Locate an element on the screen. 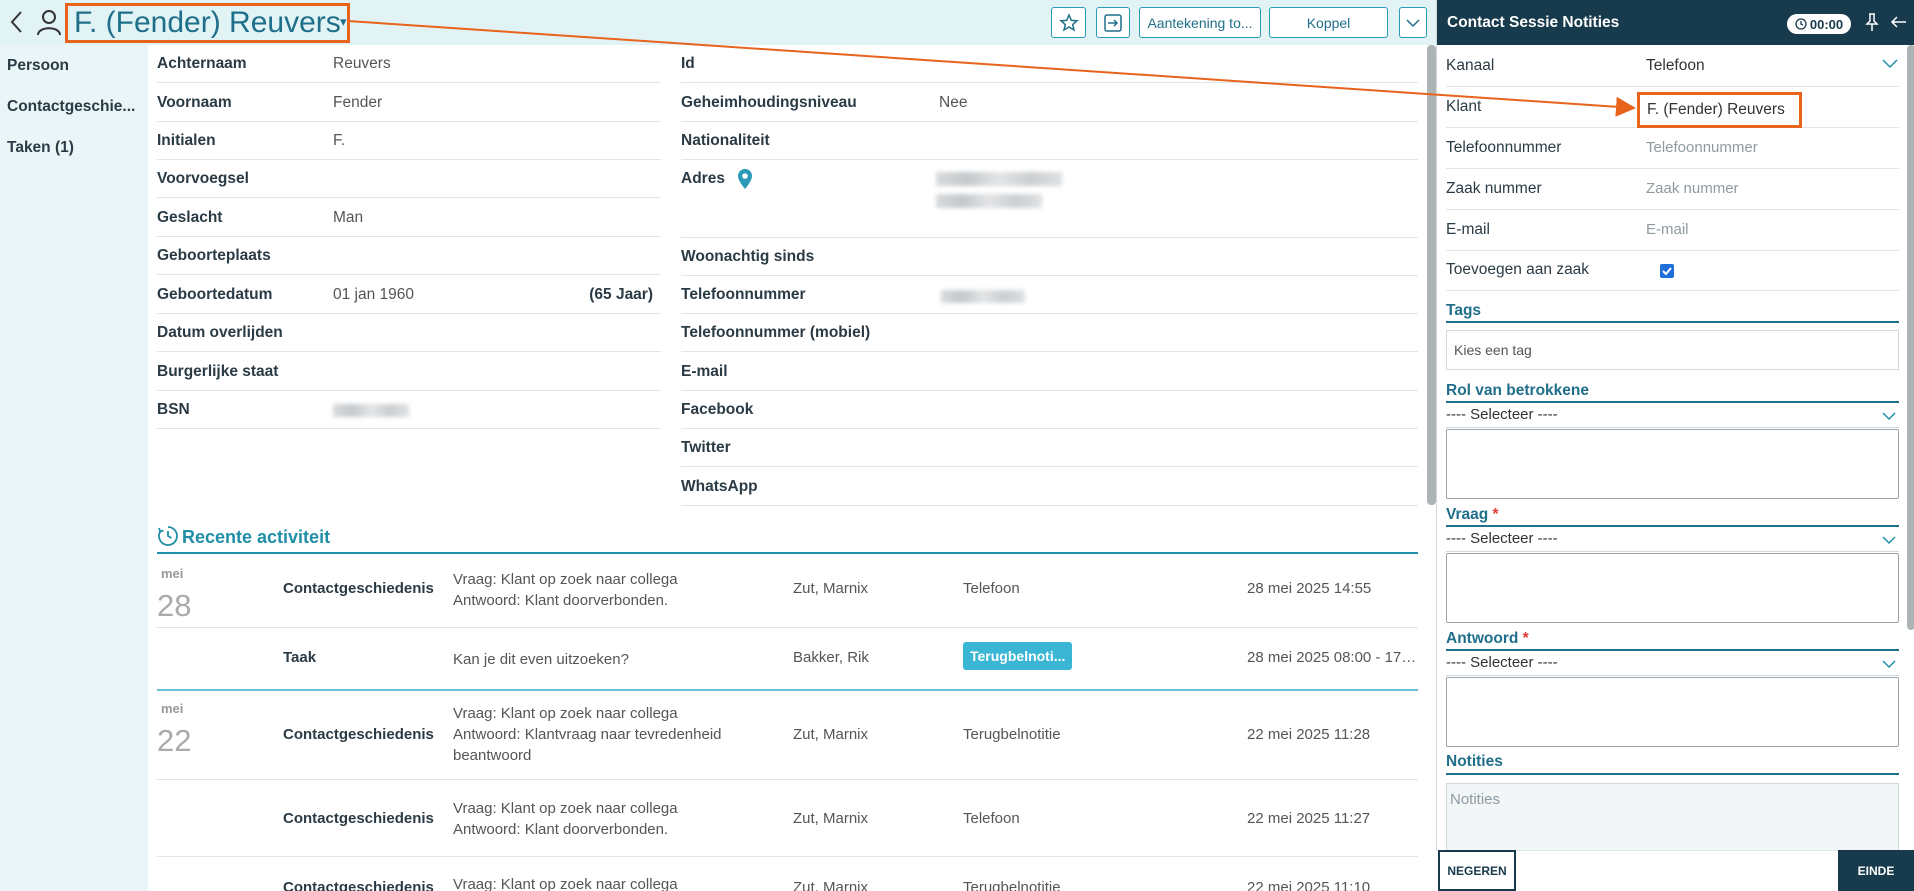  notities-textarea: Notities is located at coordinates (1672, 818).